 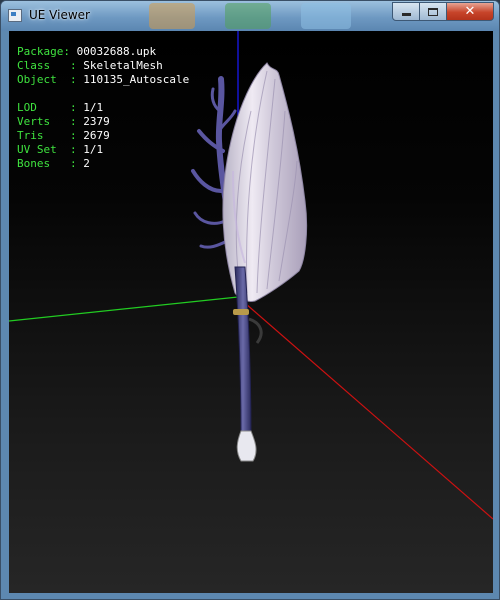 I want to click on info-lod-label: LOD :, so click(x=50, y=107).